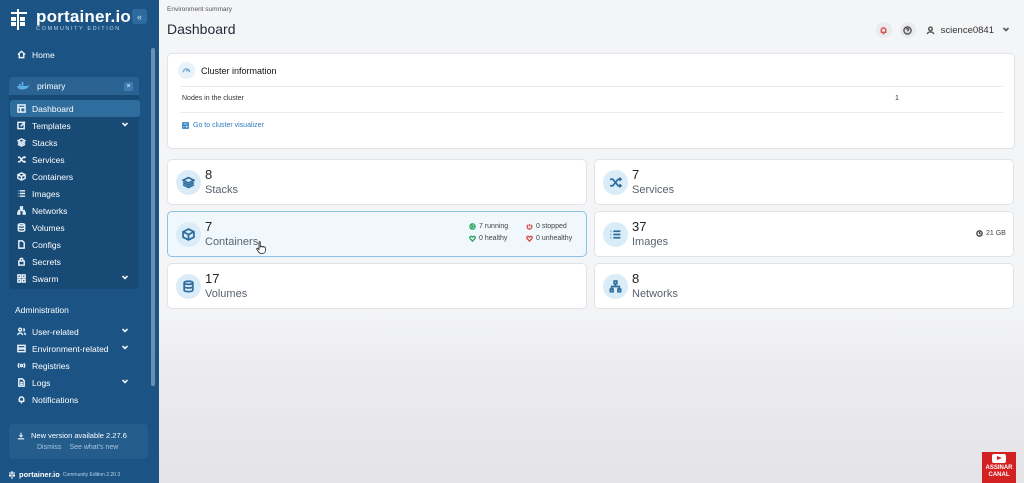  What do you see at coordinates (48, 159) in the screenshot?
I see `sidebar-item-label: Services` at bounding box center [48, 159].